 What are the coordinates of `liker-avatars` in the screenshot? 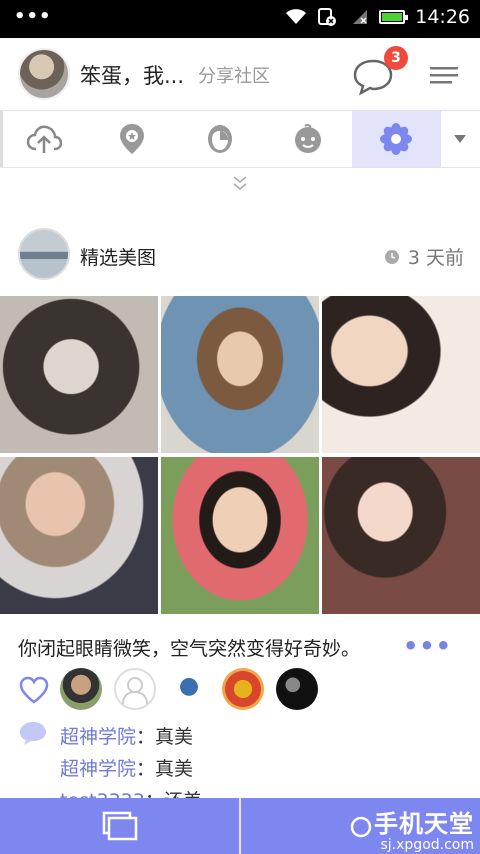 It's located at (189, 689).